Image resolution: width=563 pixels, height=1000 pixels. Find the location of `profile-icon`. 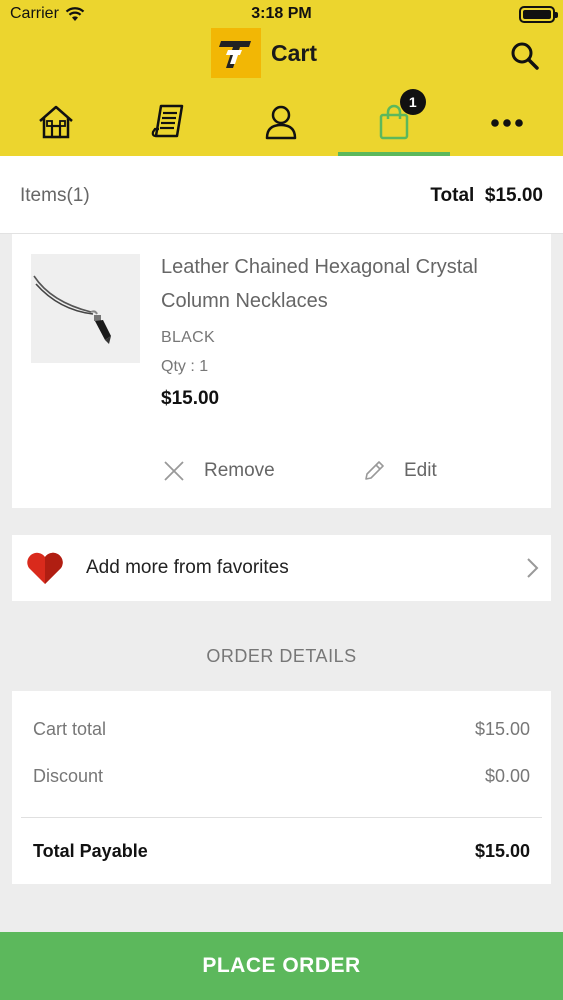

profile-icon is located at coordinates (281, 122).